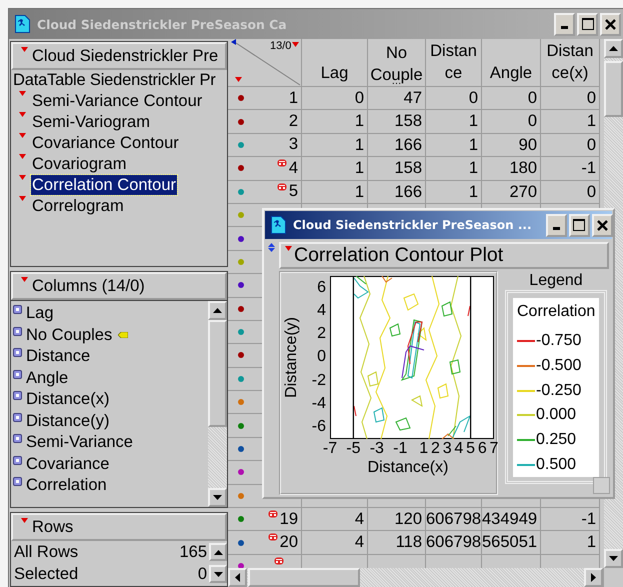  I want to click on column-name: Covariance, so click(68, 464).